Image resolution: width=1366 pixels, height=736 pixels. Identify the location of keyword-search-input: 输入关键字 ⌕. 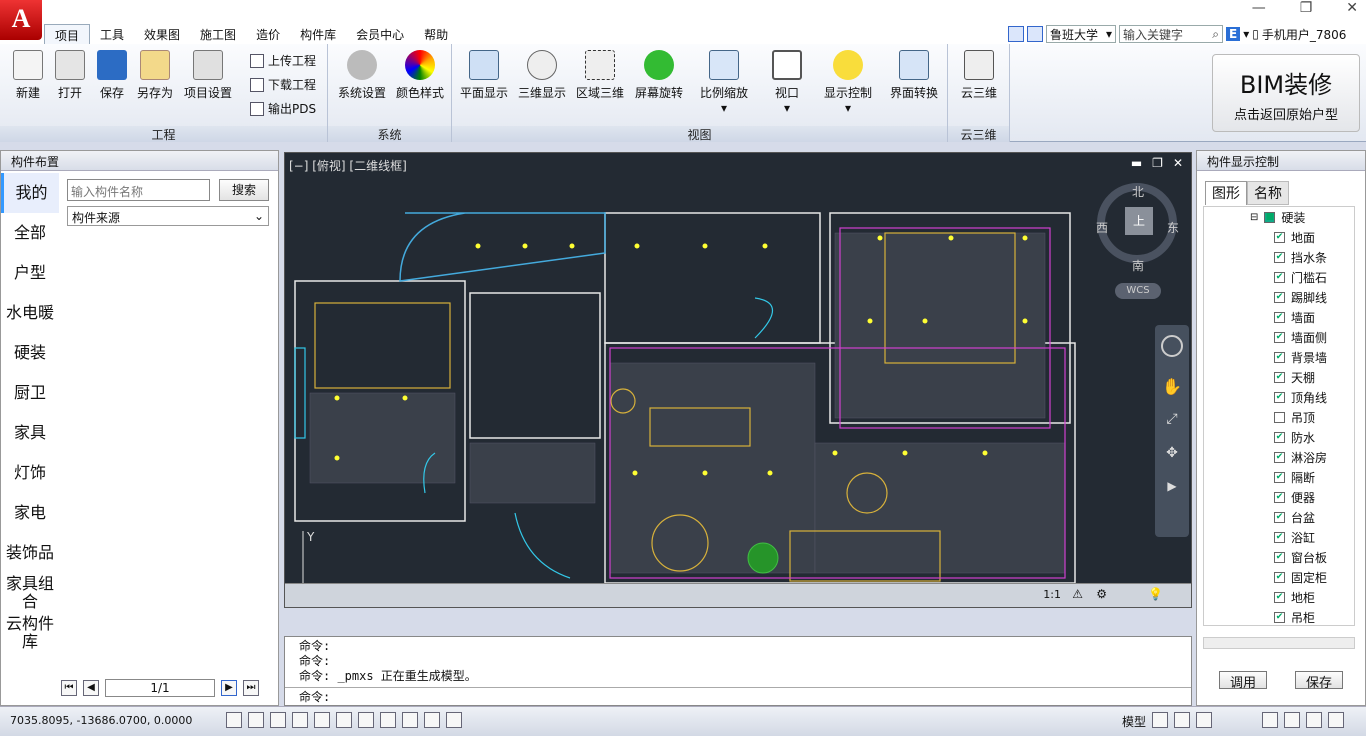
(1171, 34).